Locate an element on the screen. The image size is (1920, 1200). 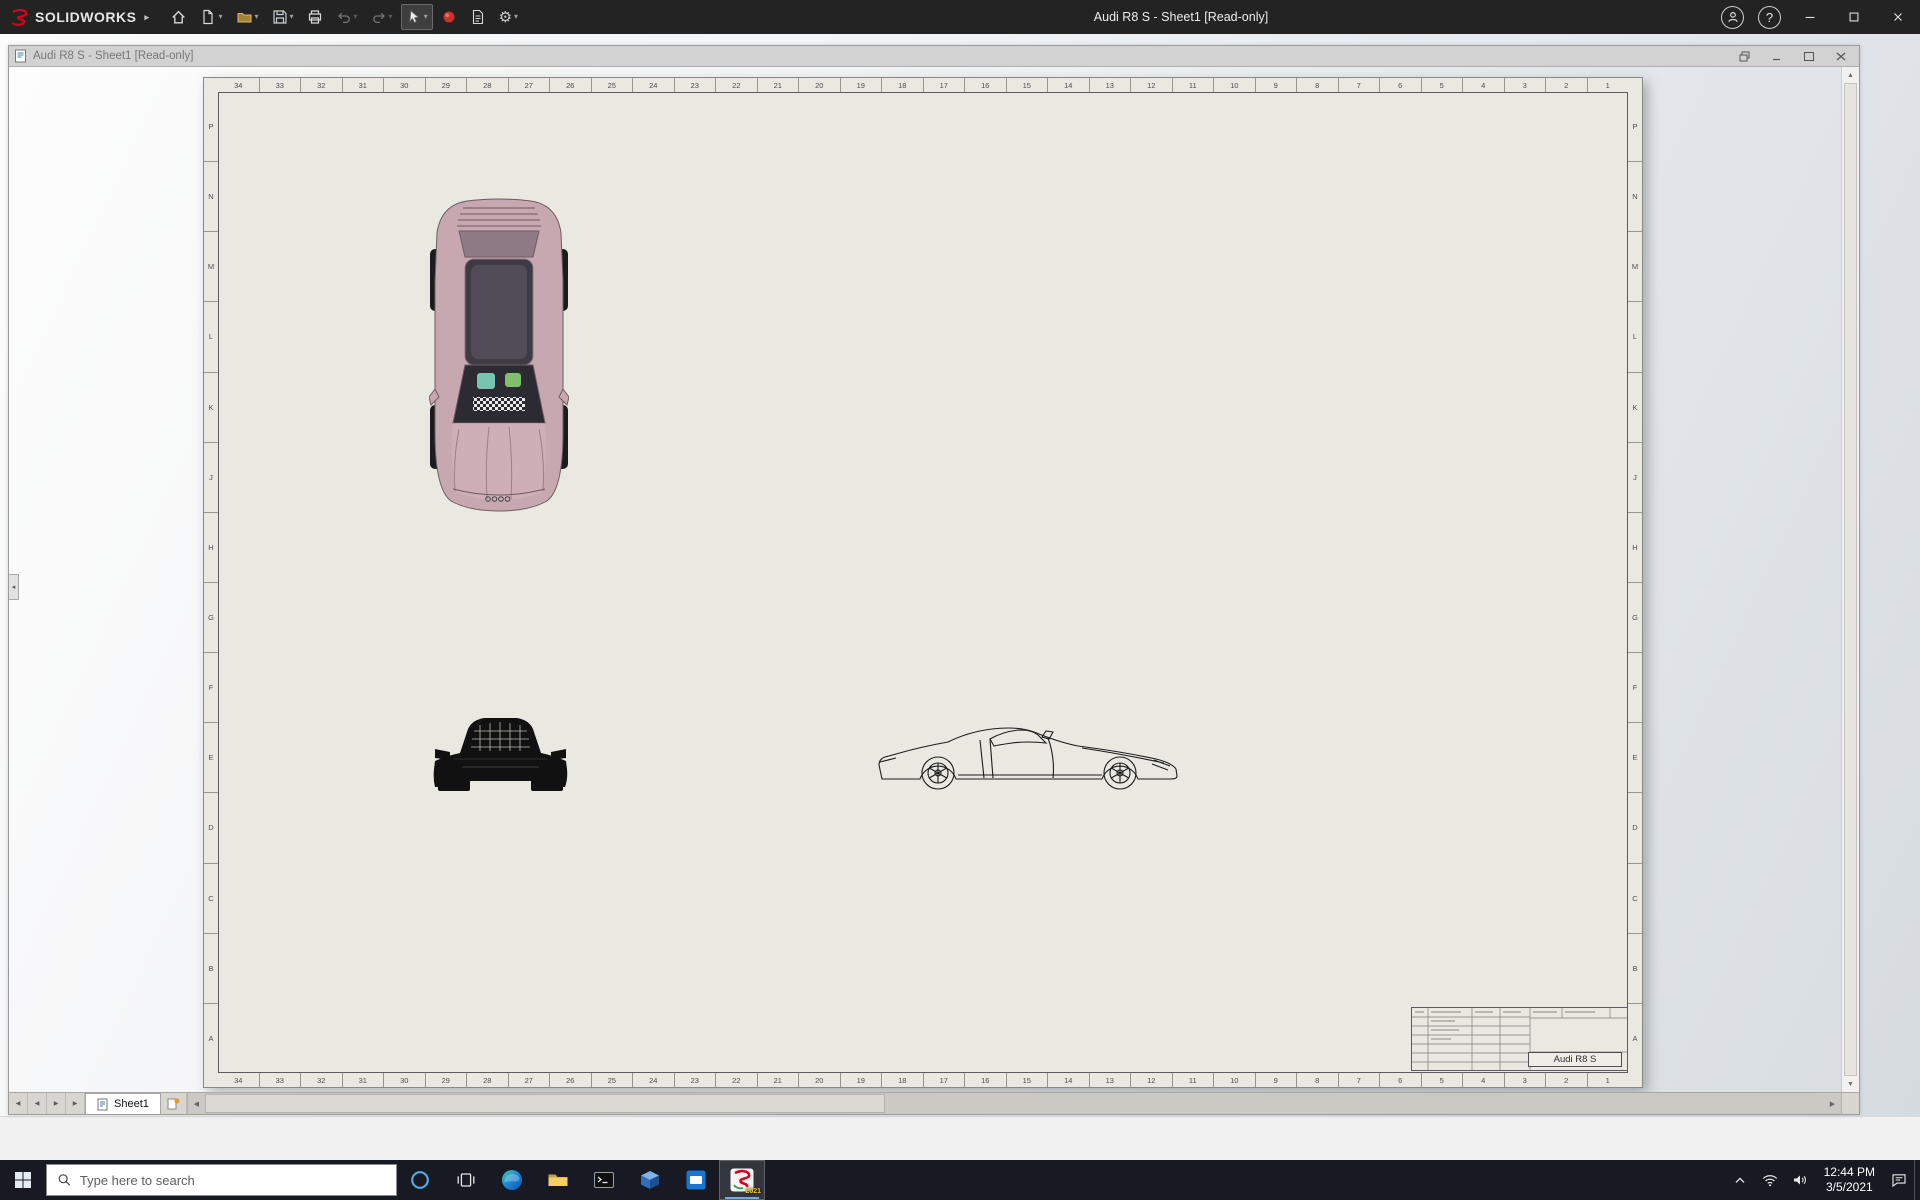
zone-label: 1 is located at coordinates (1607, 1080).